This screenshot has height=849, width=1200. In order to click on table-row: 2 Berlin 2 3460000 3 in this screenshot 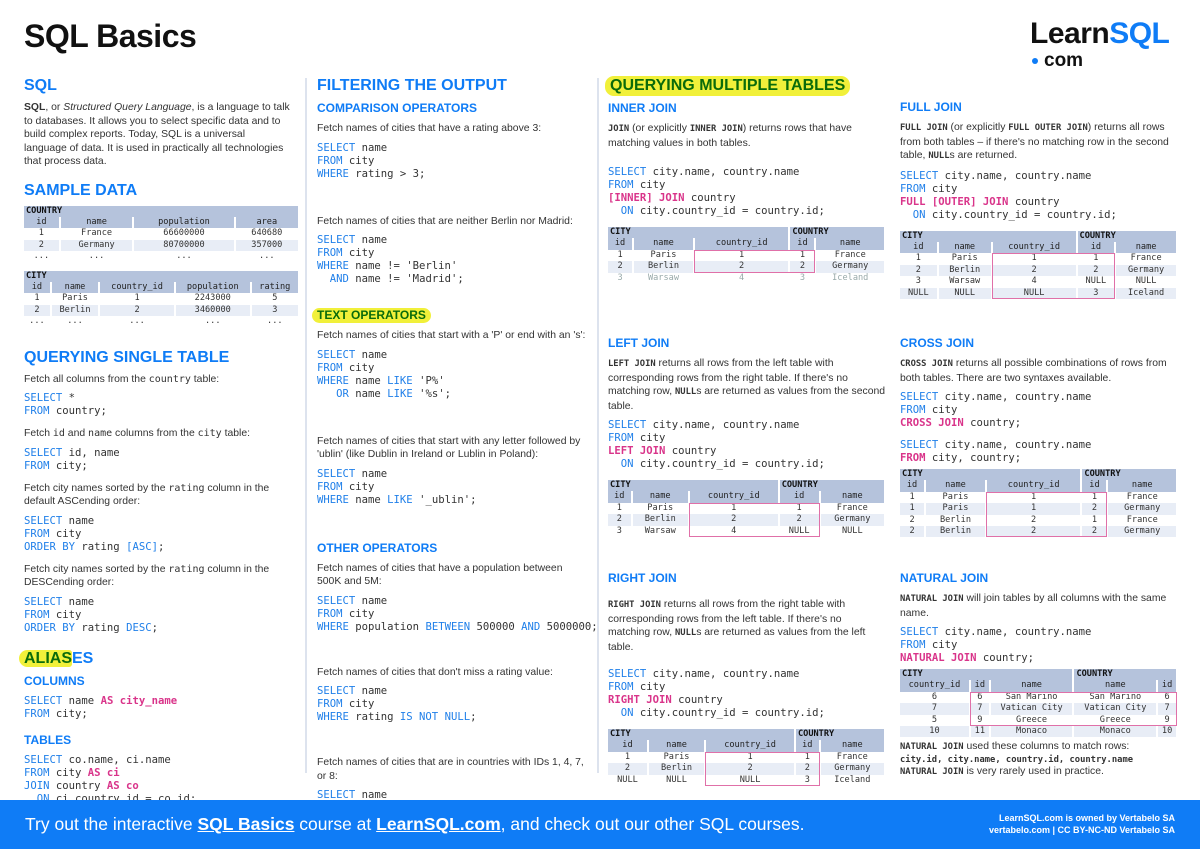, I will do `click(161, 310)`.